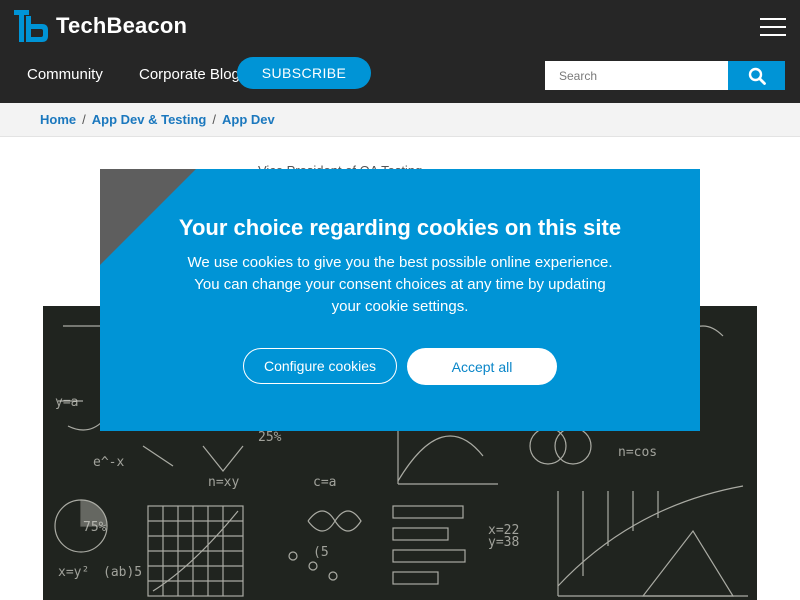 The width and height of the screenshot is (800, 600). What do you see at coordinates (58, 119) in the screenshot?
I see `breadcrumb-home: Home` at bounding box center [58, 119].